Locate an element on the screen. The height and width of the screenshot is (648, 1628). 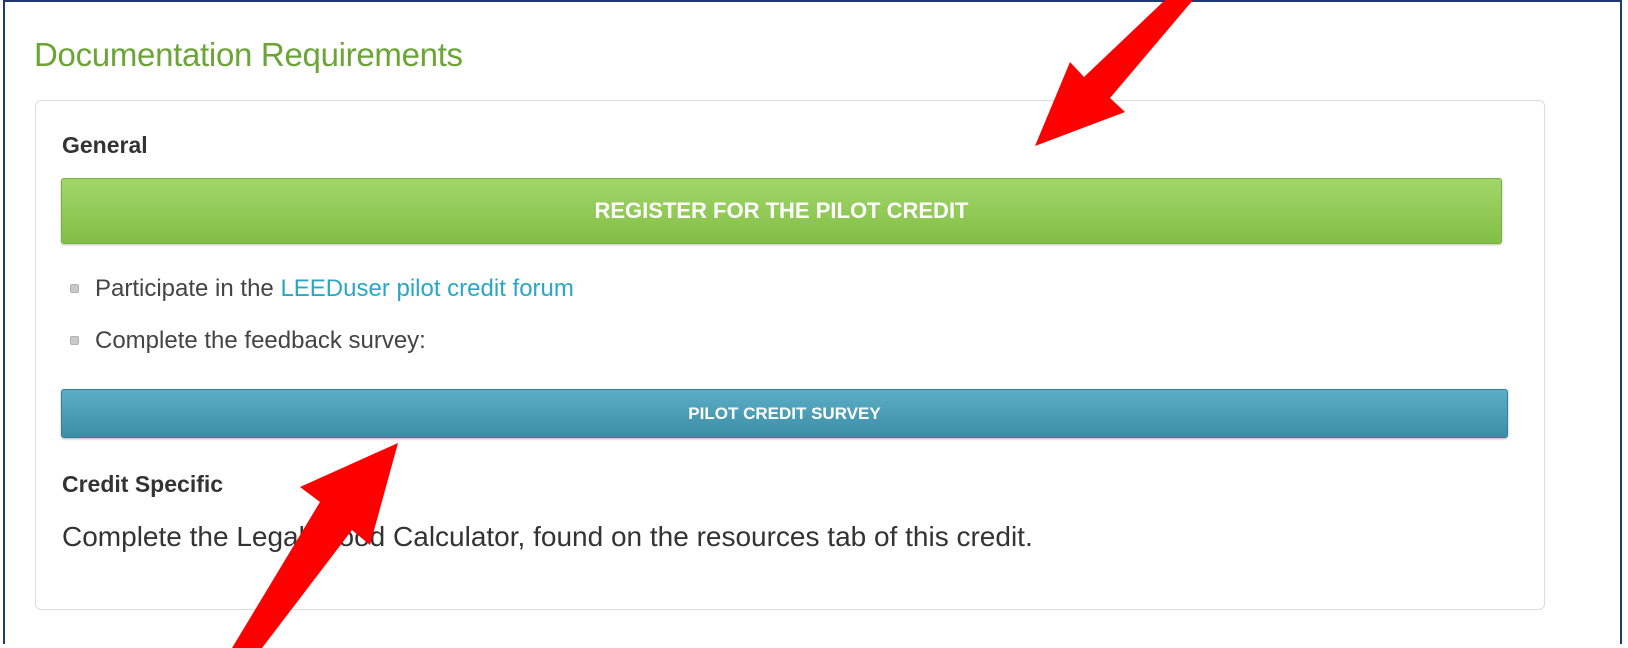
list-item-text: Complete the feedback survey: is located at coordinates (260, 340).